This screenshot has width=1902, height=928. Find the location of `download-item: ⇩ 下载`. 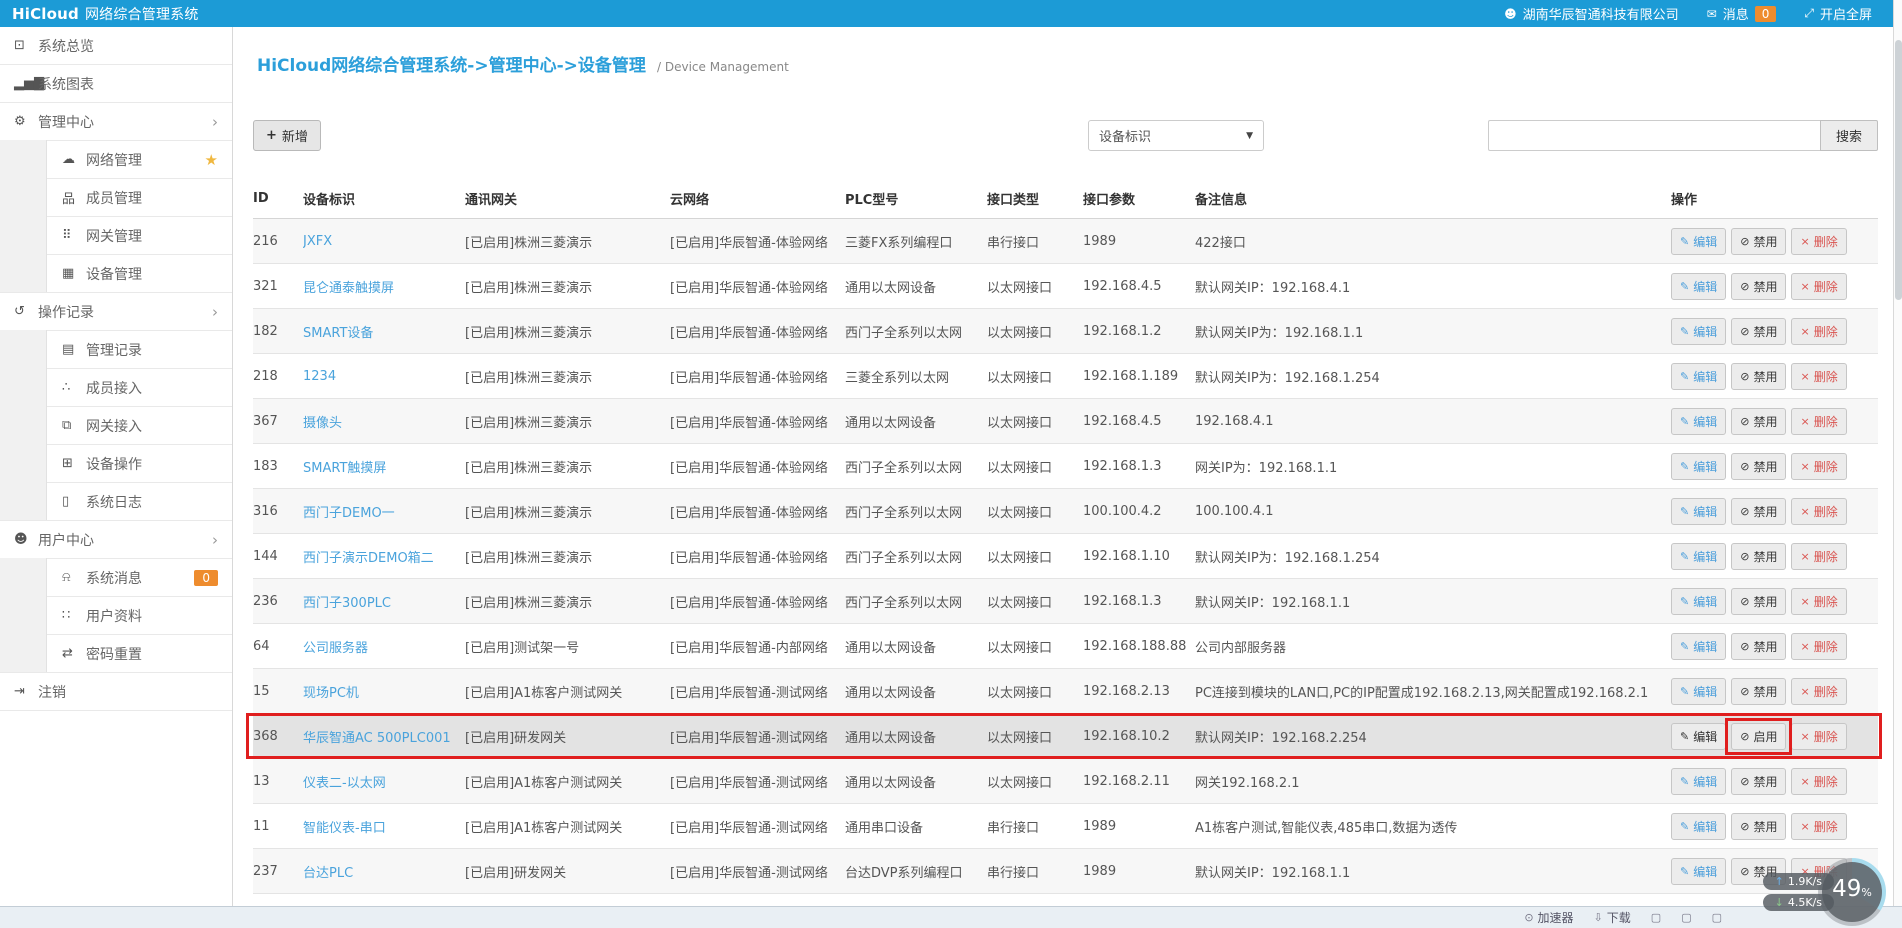

download-item: ⇩ 下载 is located at coordinates (1612, 917).